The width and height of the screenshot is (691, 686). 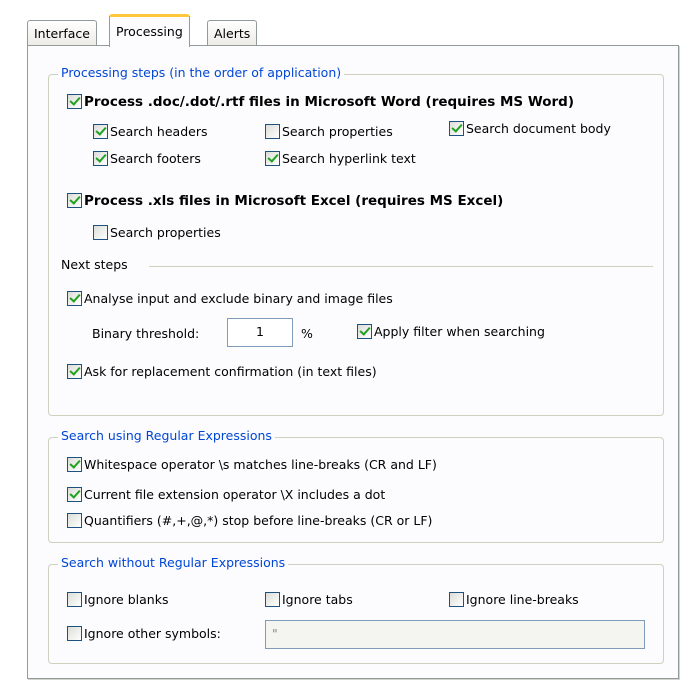 What do you see at coordinates (349, 158) in the screenshot?
I see `search-hyperlink-text-label: Search hyperlink text` at bounding box center [349, 158].